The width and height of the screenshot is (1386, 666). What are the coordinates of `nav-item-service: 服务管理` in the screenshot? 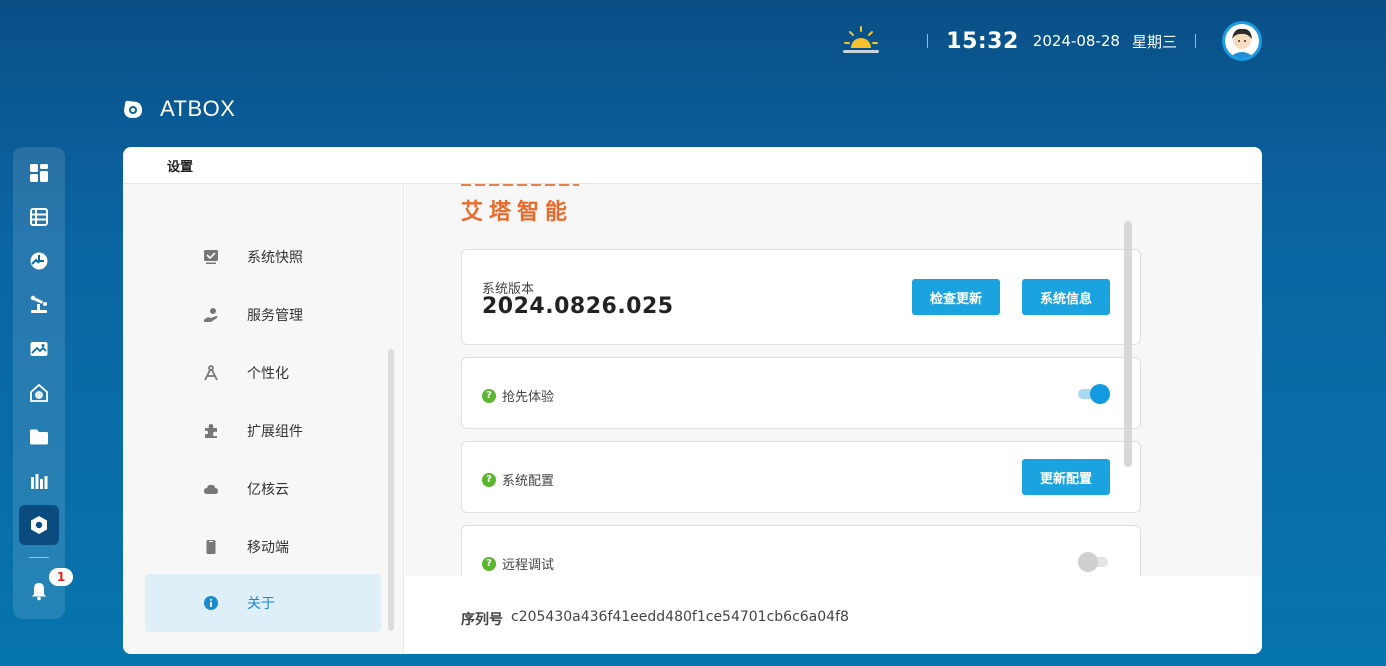 It's located at (263, 315).